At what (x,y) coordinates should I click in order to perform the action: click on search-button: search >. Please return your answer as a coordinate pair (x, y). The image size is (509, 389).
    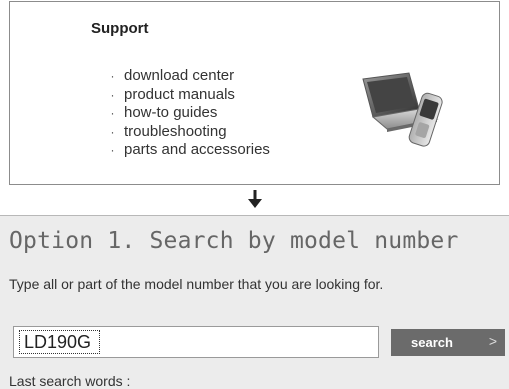
    Looking at the image, I should click on (448, 342).